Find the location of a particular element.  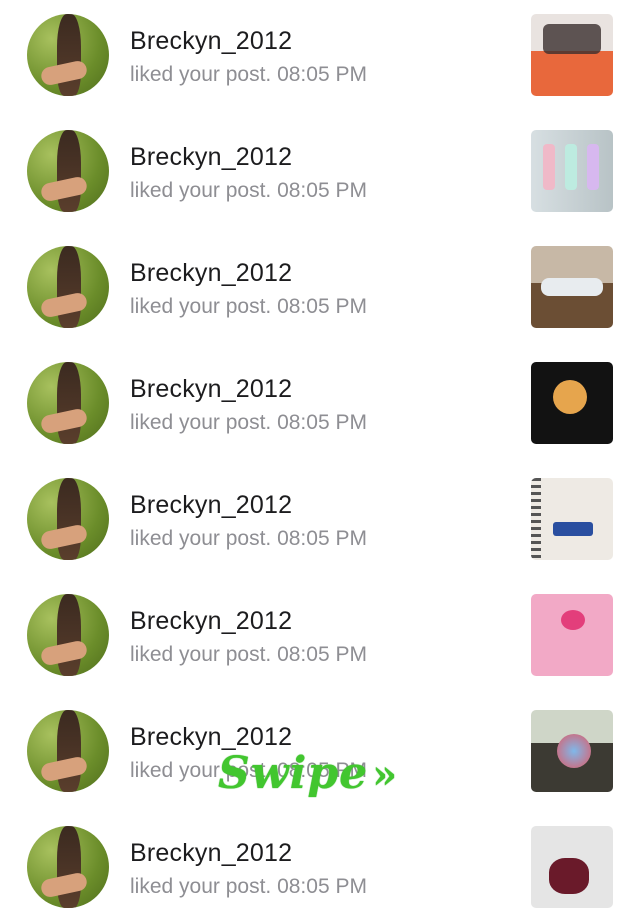

list-item: Breckyn_2012 liked your post. 08:05 PM is located at coordinates (320, 48).